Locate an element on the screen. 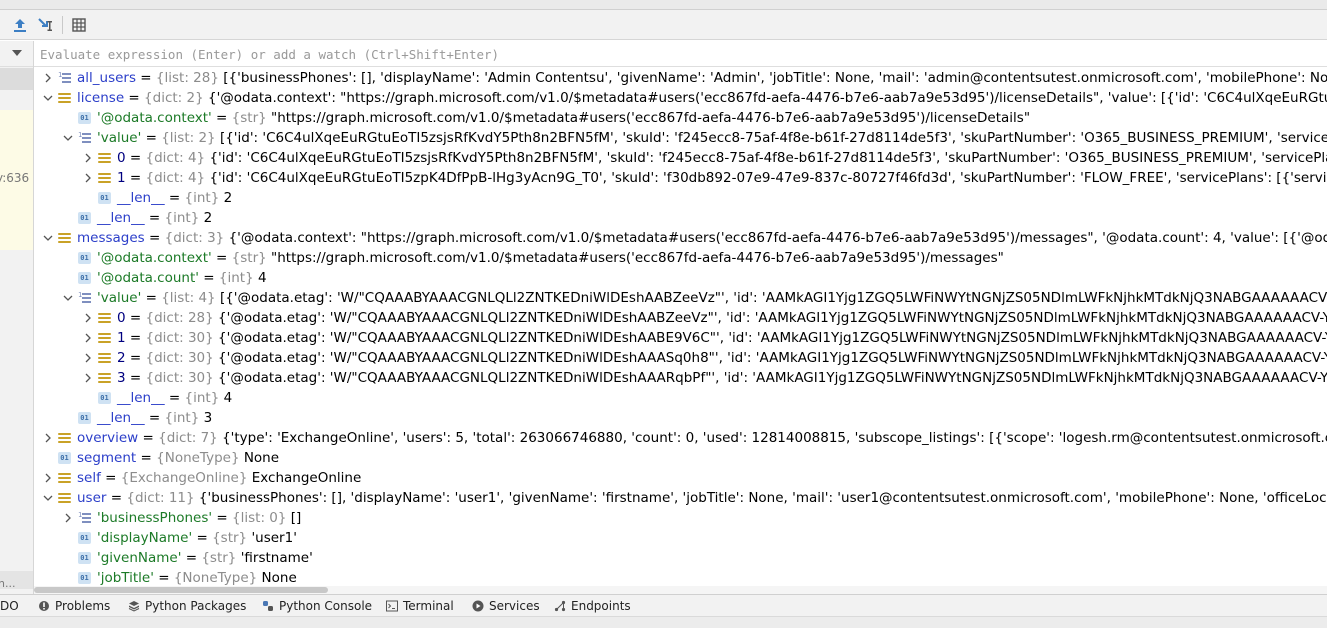 The image size is (1327, 628). frame-selected-row is located at coordinates (16, 79).